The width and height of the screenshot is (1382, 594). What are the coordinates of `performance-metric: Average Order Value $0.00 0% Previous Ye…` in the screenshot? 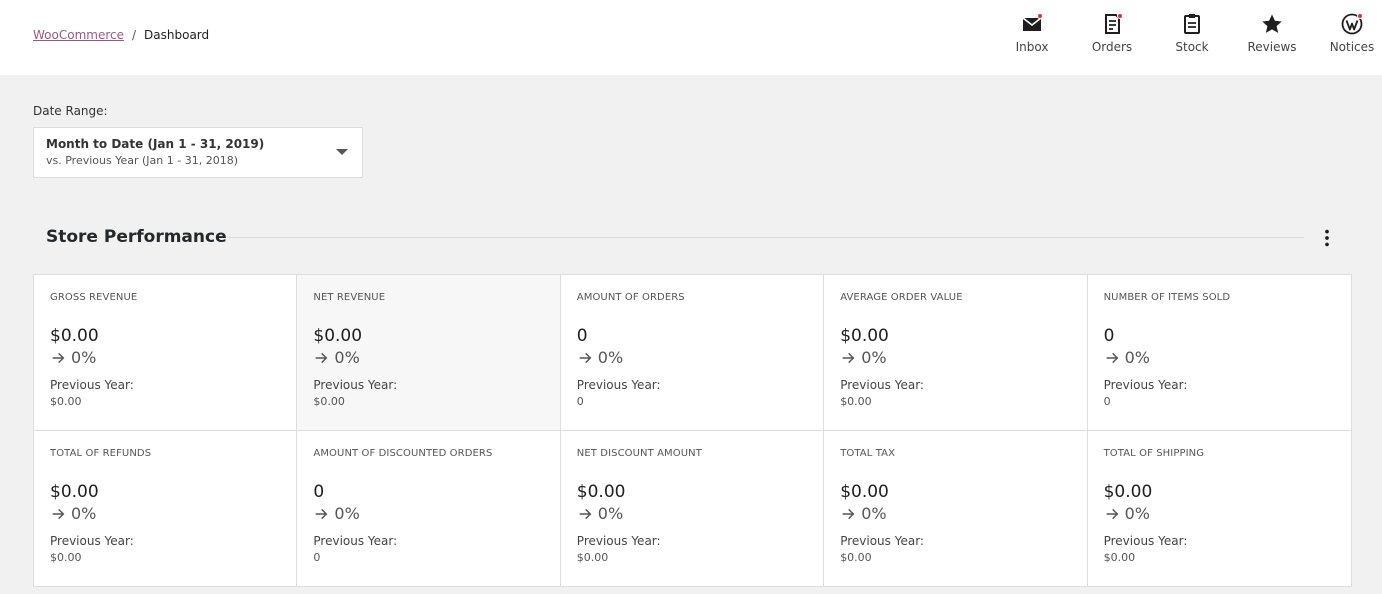 It's located at (956, 353).